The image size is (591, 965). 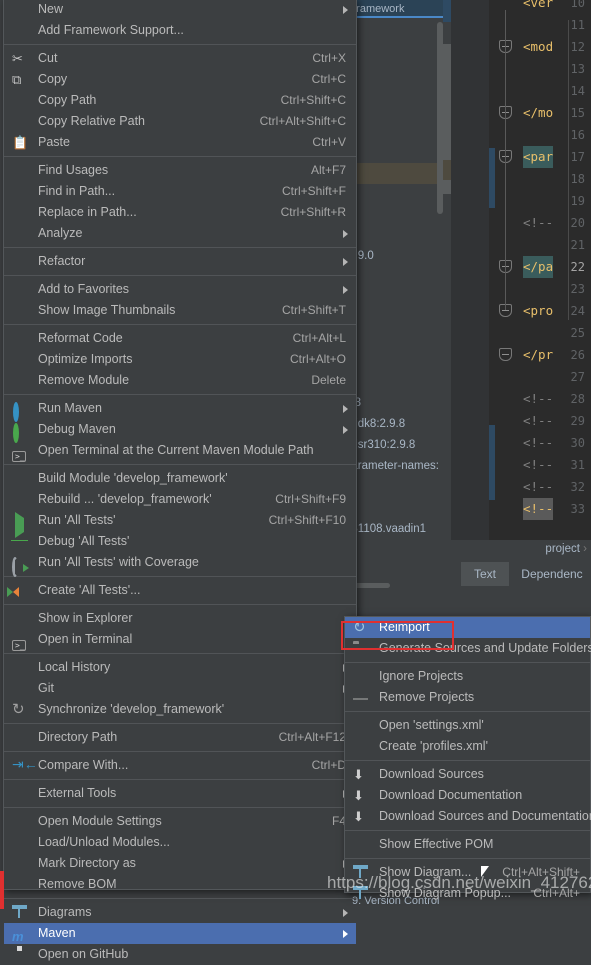 I want to click on menu-item-copy-path: Copy Path Ctrl+Shift+C, so click(x=180, y=100).